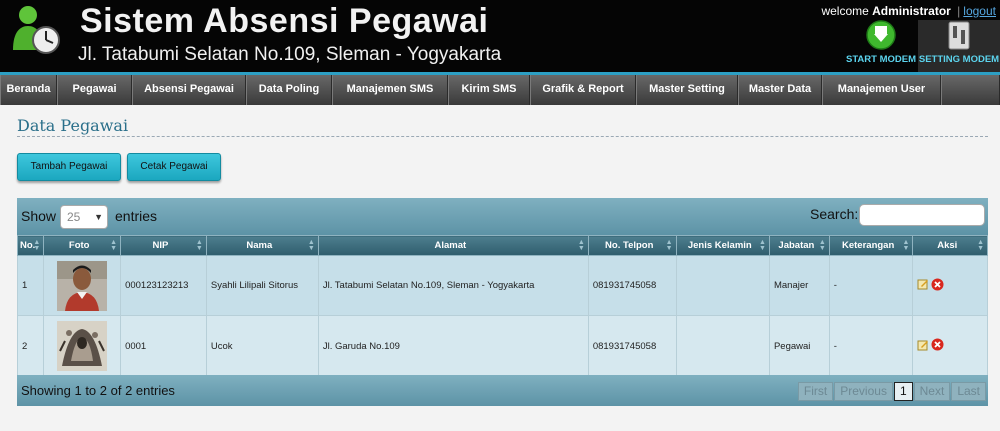 The width and height of the screenshot is (1000, 431). What do you see at coordinates (30, 245) in the screenshot?
I see `column-header-no: No. ▲ ▼` at bounding box center [30, 245].